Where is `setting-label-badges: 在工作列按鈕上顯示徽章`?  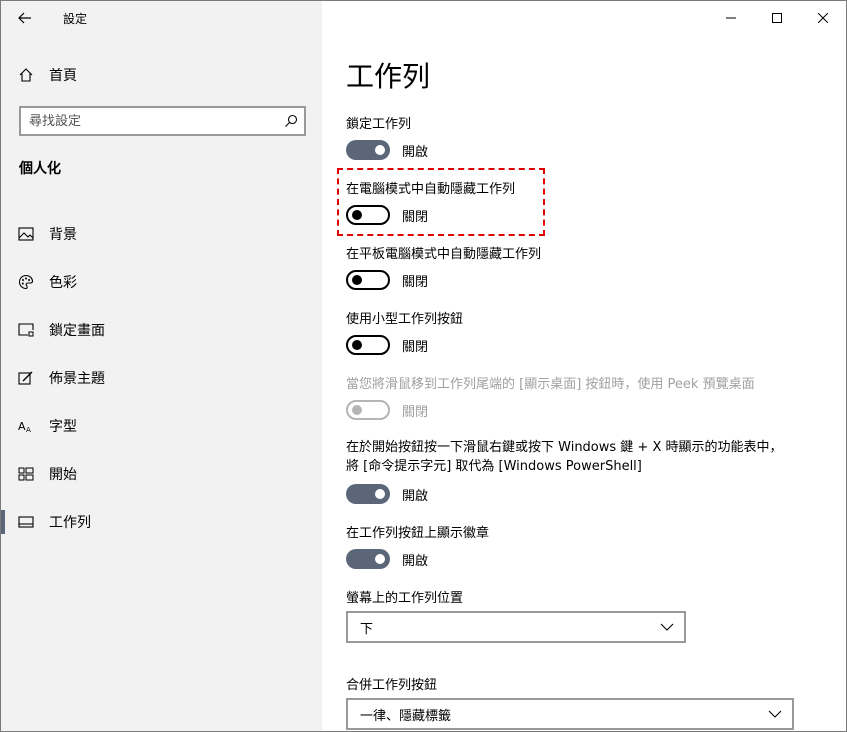
setting-label-badges: 在工作列按鈕上顯示徽章 is located at coordinates (418, 533).